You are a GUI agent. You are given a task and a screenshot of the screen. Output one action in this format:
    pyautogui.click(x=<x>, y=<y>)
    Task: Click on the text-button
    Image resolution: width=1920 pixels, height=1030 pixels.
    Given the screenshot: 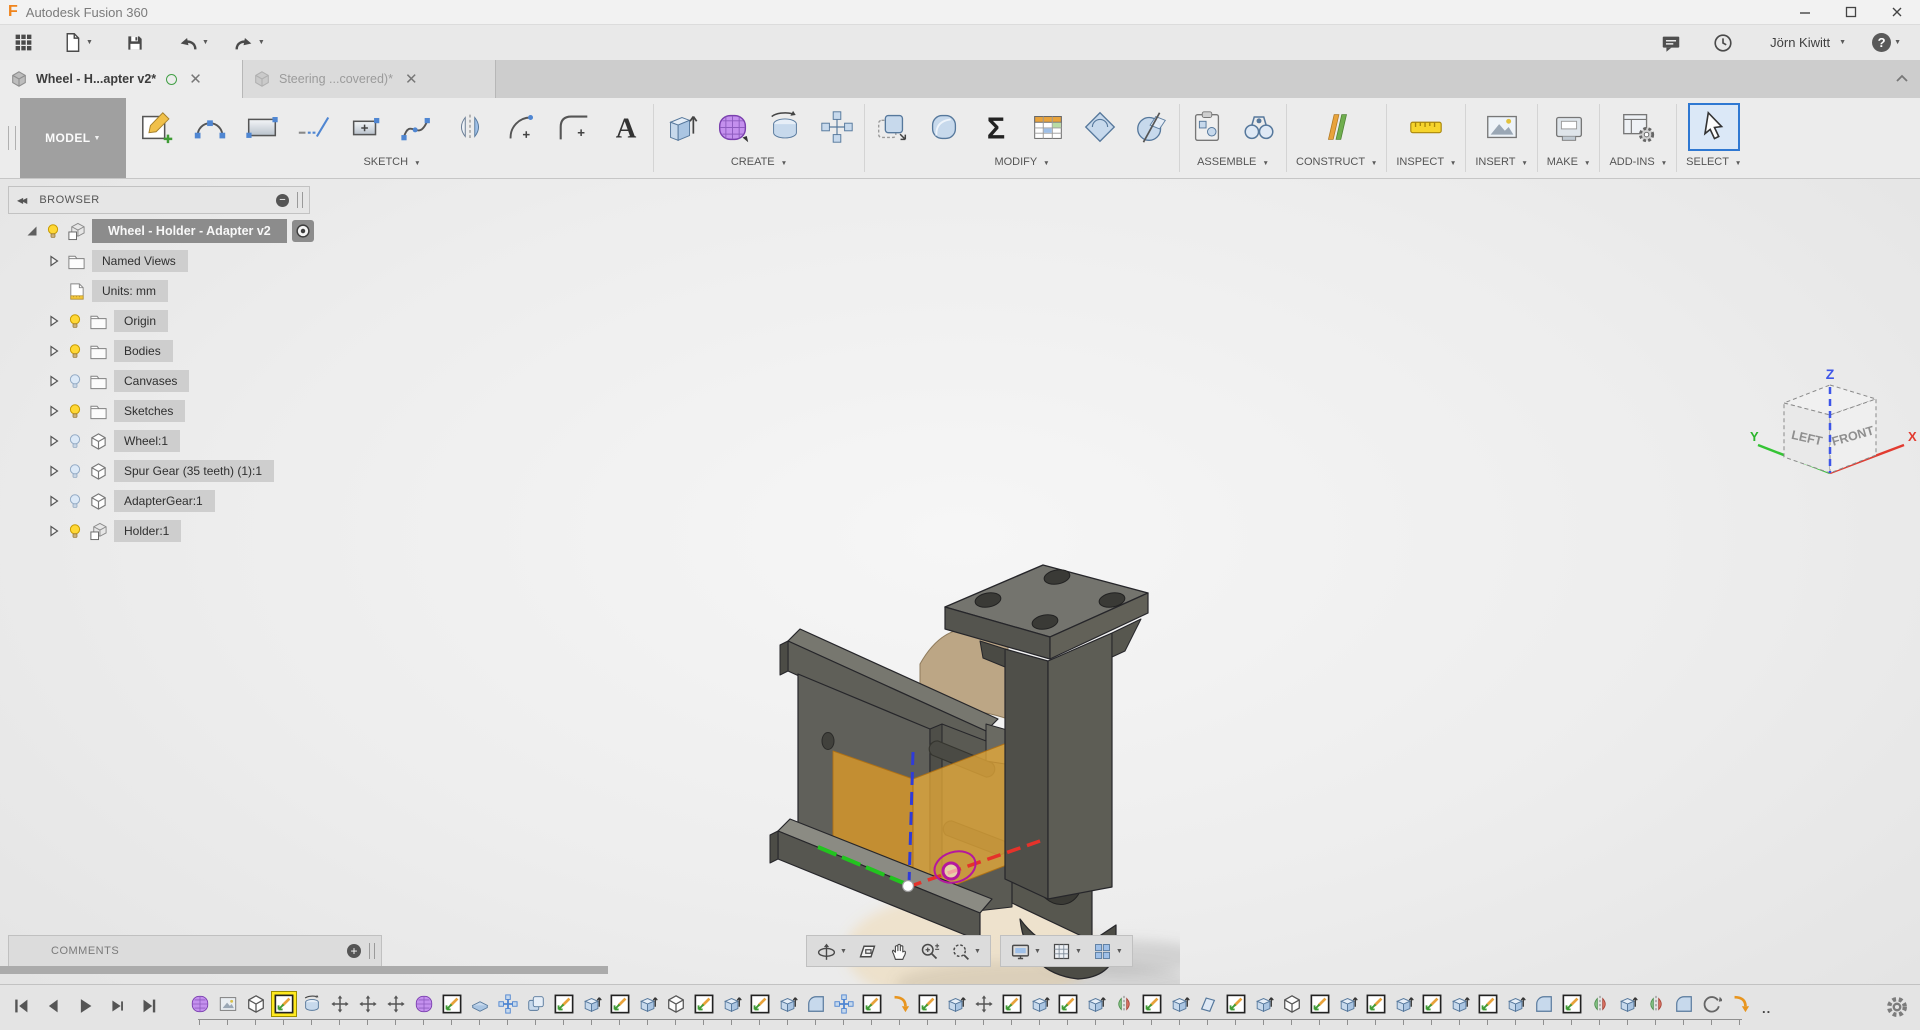 What is the action you would take?
    pyautogui.click(x=626, y=127)
    